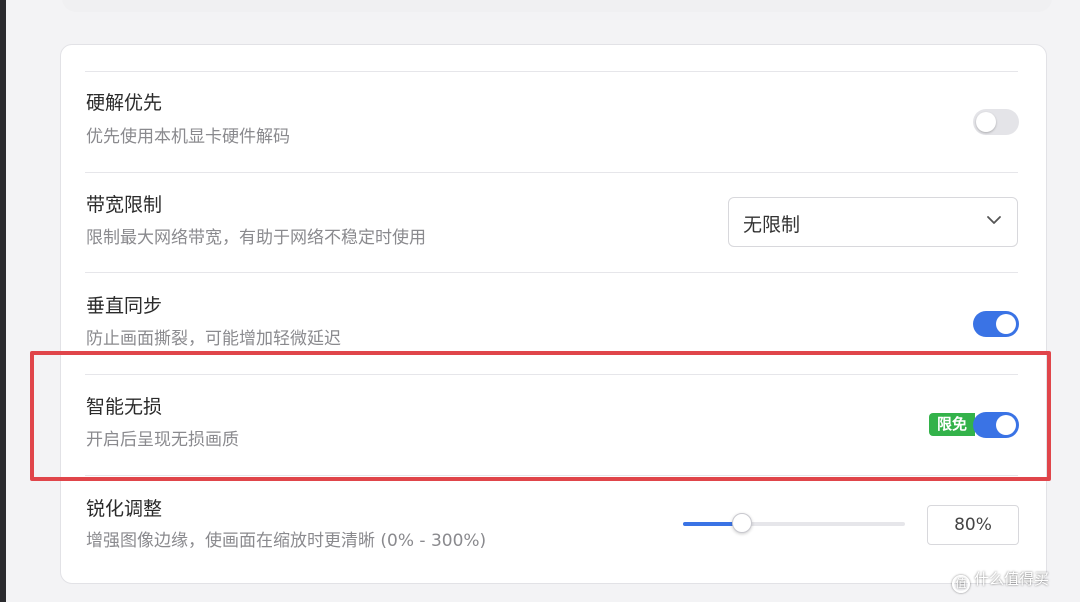 The width and height of the screenshot is (1080, 602). I want to click on chevron-down-icon, so click(994, 220).